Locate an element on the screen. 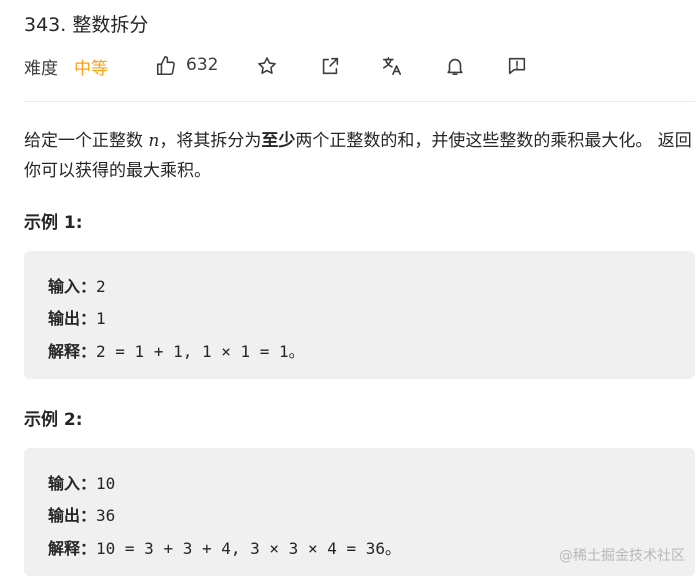 The height and width of the screenshot is (580, 699). description-emphasis: 至少 is located at coordinates (278, 141).